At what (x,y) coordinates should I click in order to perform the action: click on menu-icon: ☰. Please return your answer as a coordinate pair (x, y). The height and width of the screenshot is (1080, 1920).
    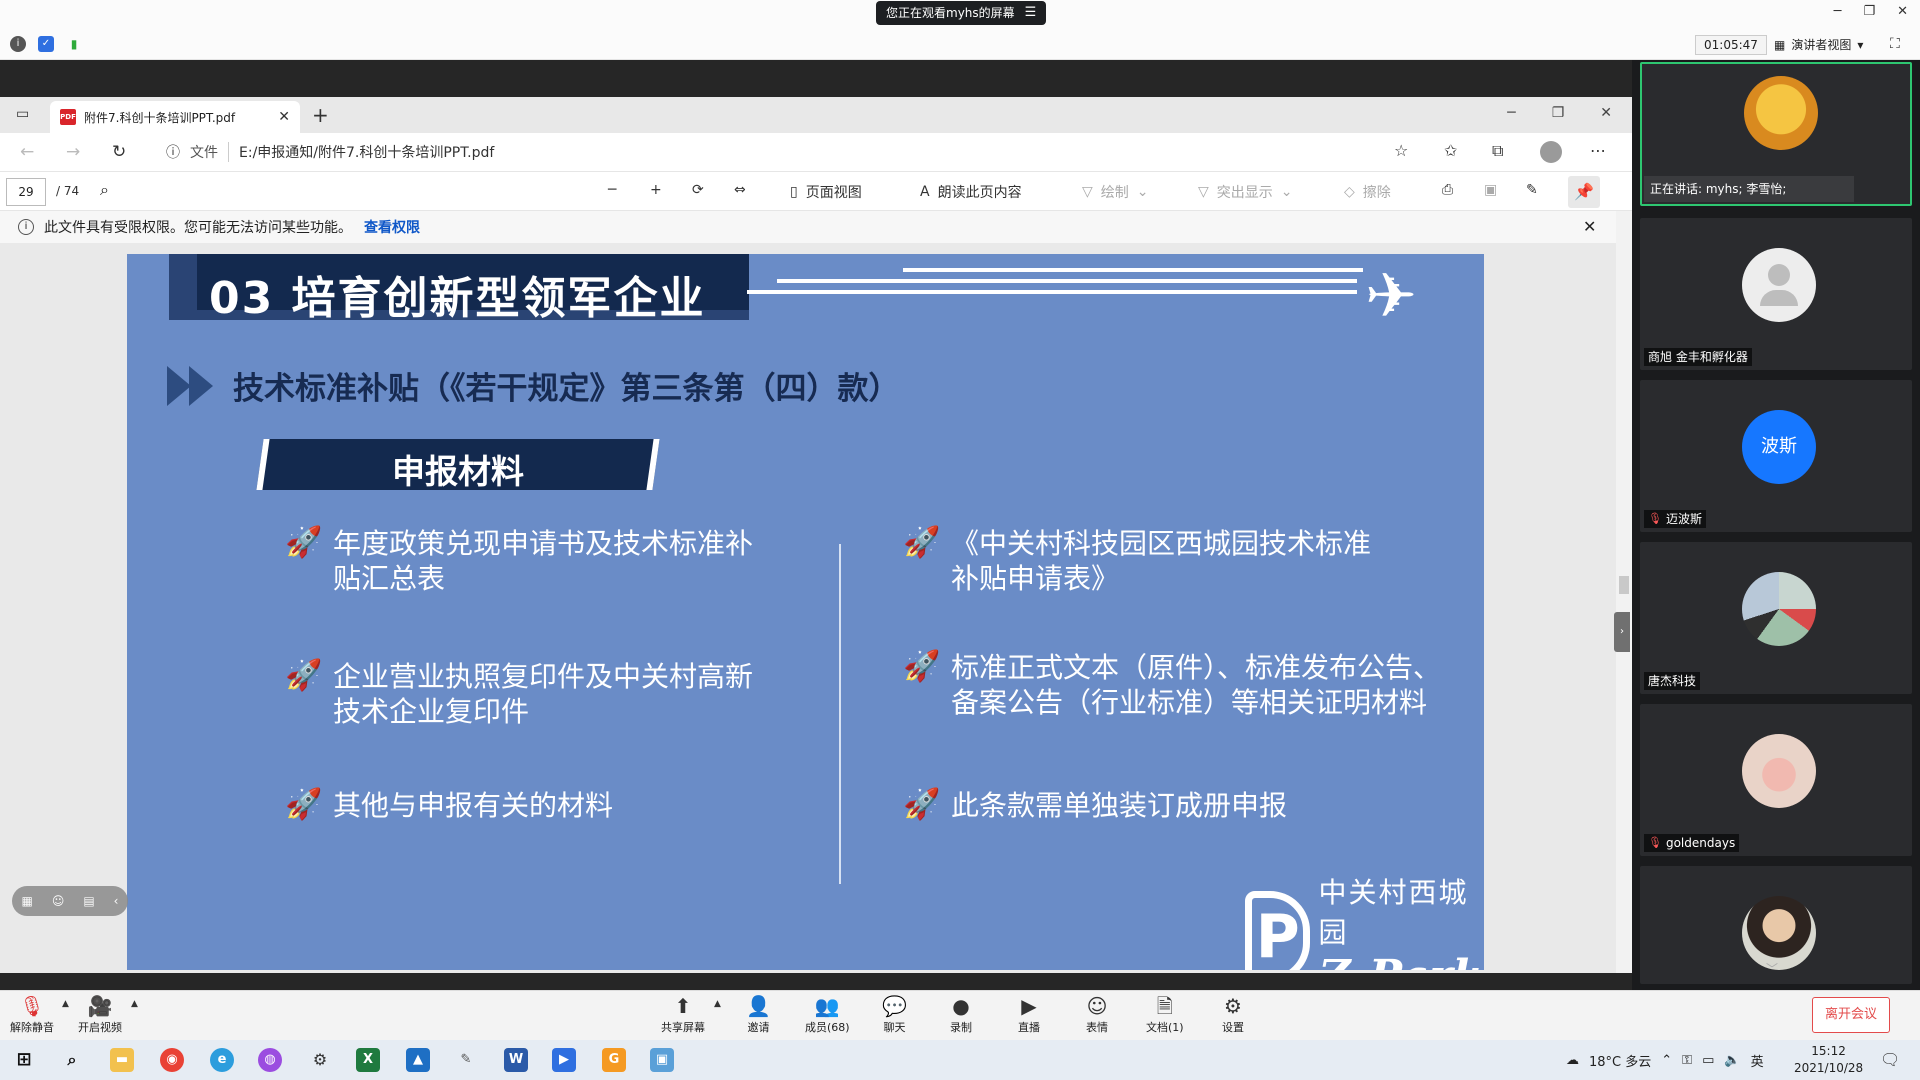
    Looking at the image, I should click on (1031, 13).